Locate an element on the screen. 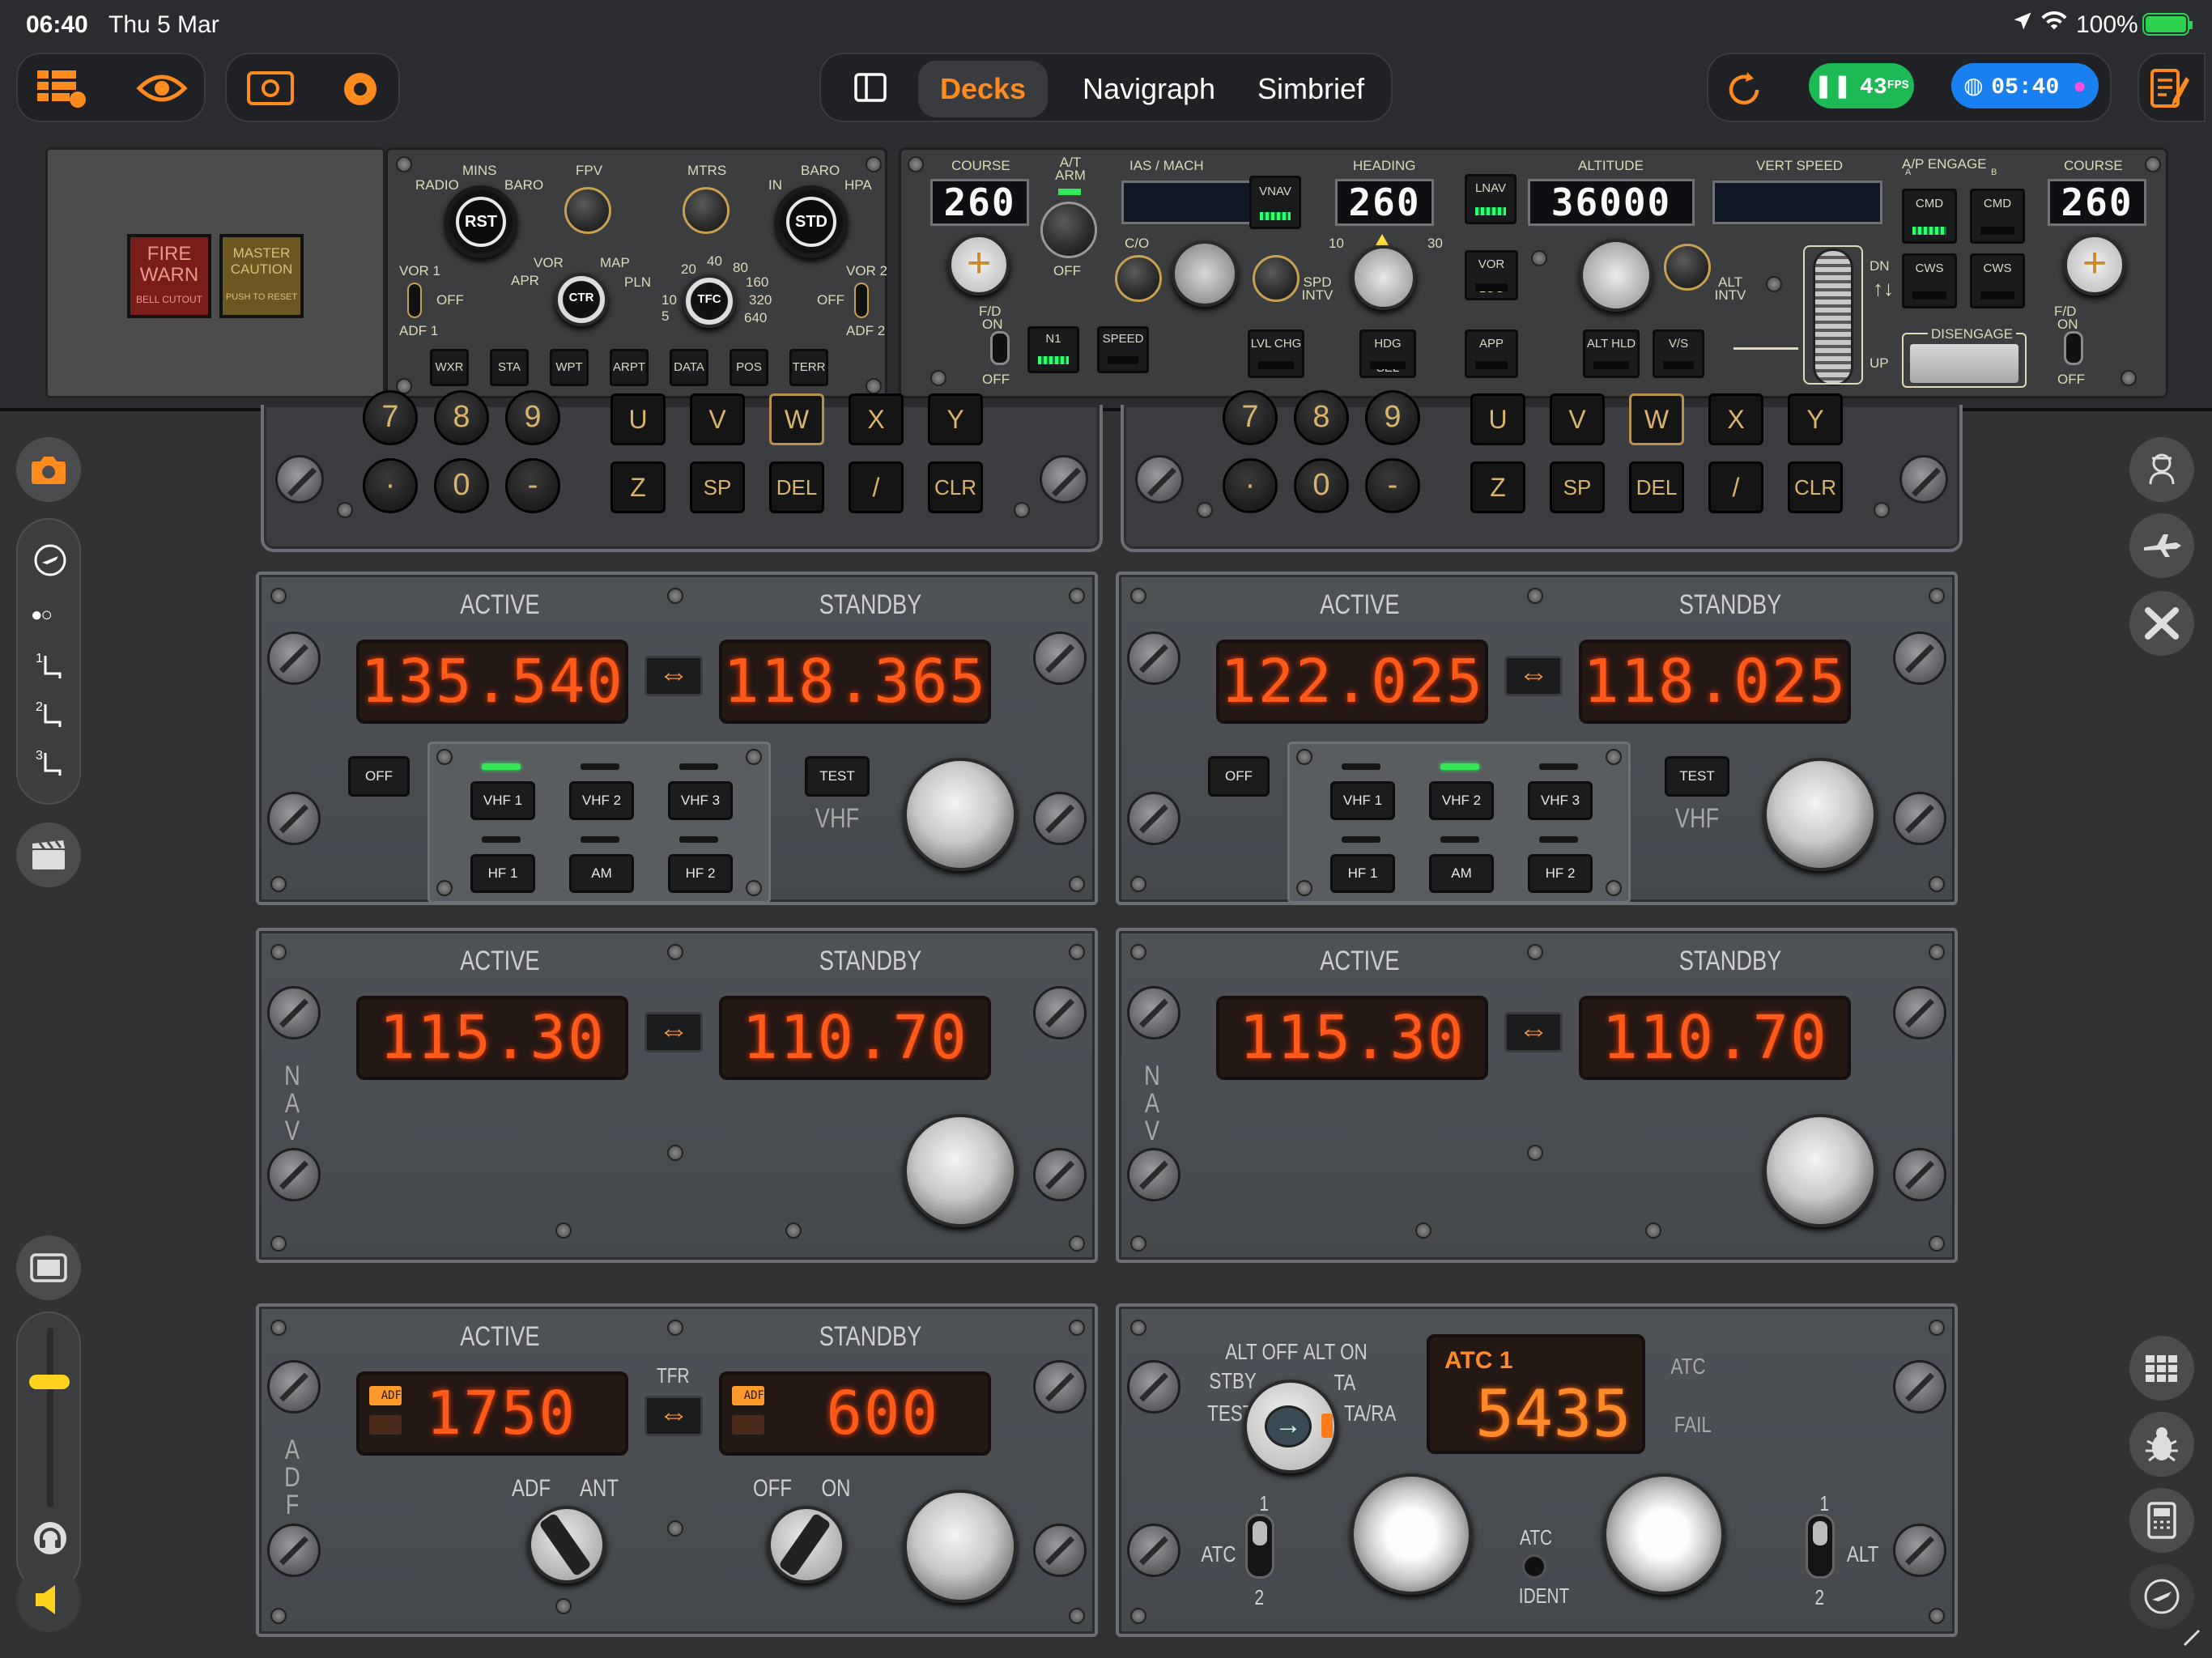 The image size is (2212, 1658). lnav-button: LNAV is located at coordinates (1490, 199).